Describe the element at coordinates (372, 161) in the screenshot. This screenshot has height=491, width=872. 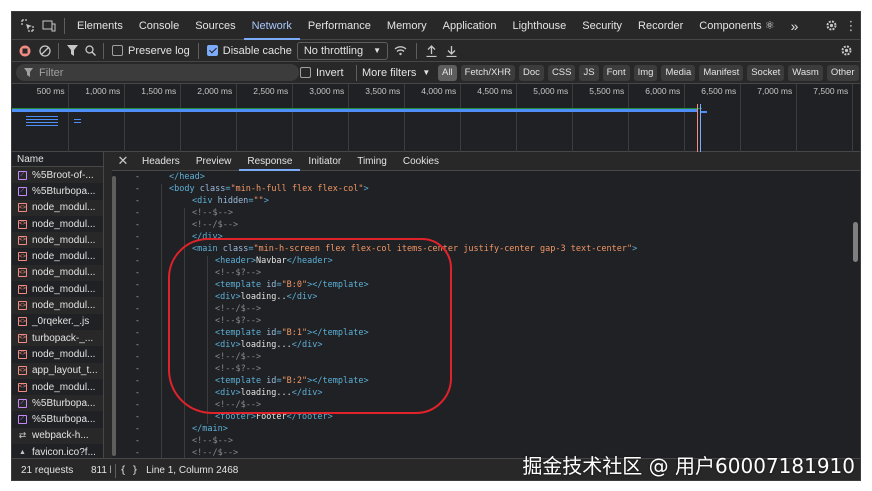
I see `detail-tab-timing: Timing` at that location.